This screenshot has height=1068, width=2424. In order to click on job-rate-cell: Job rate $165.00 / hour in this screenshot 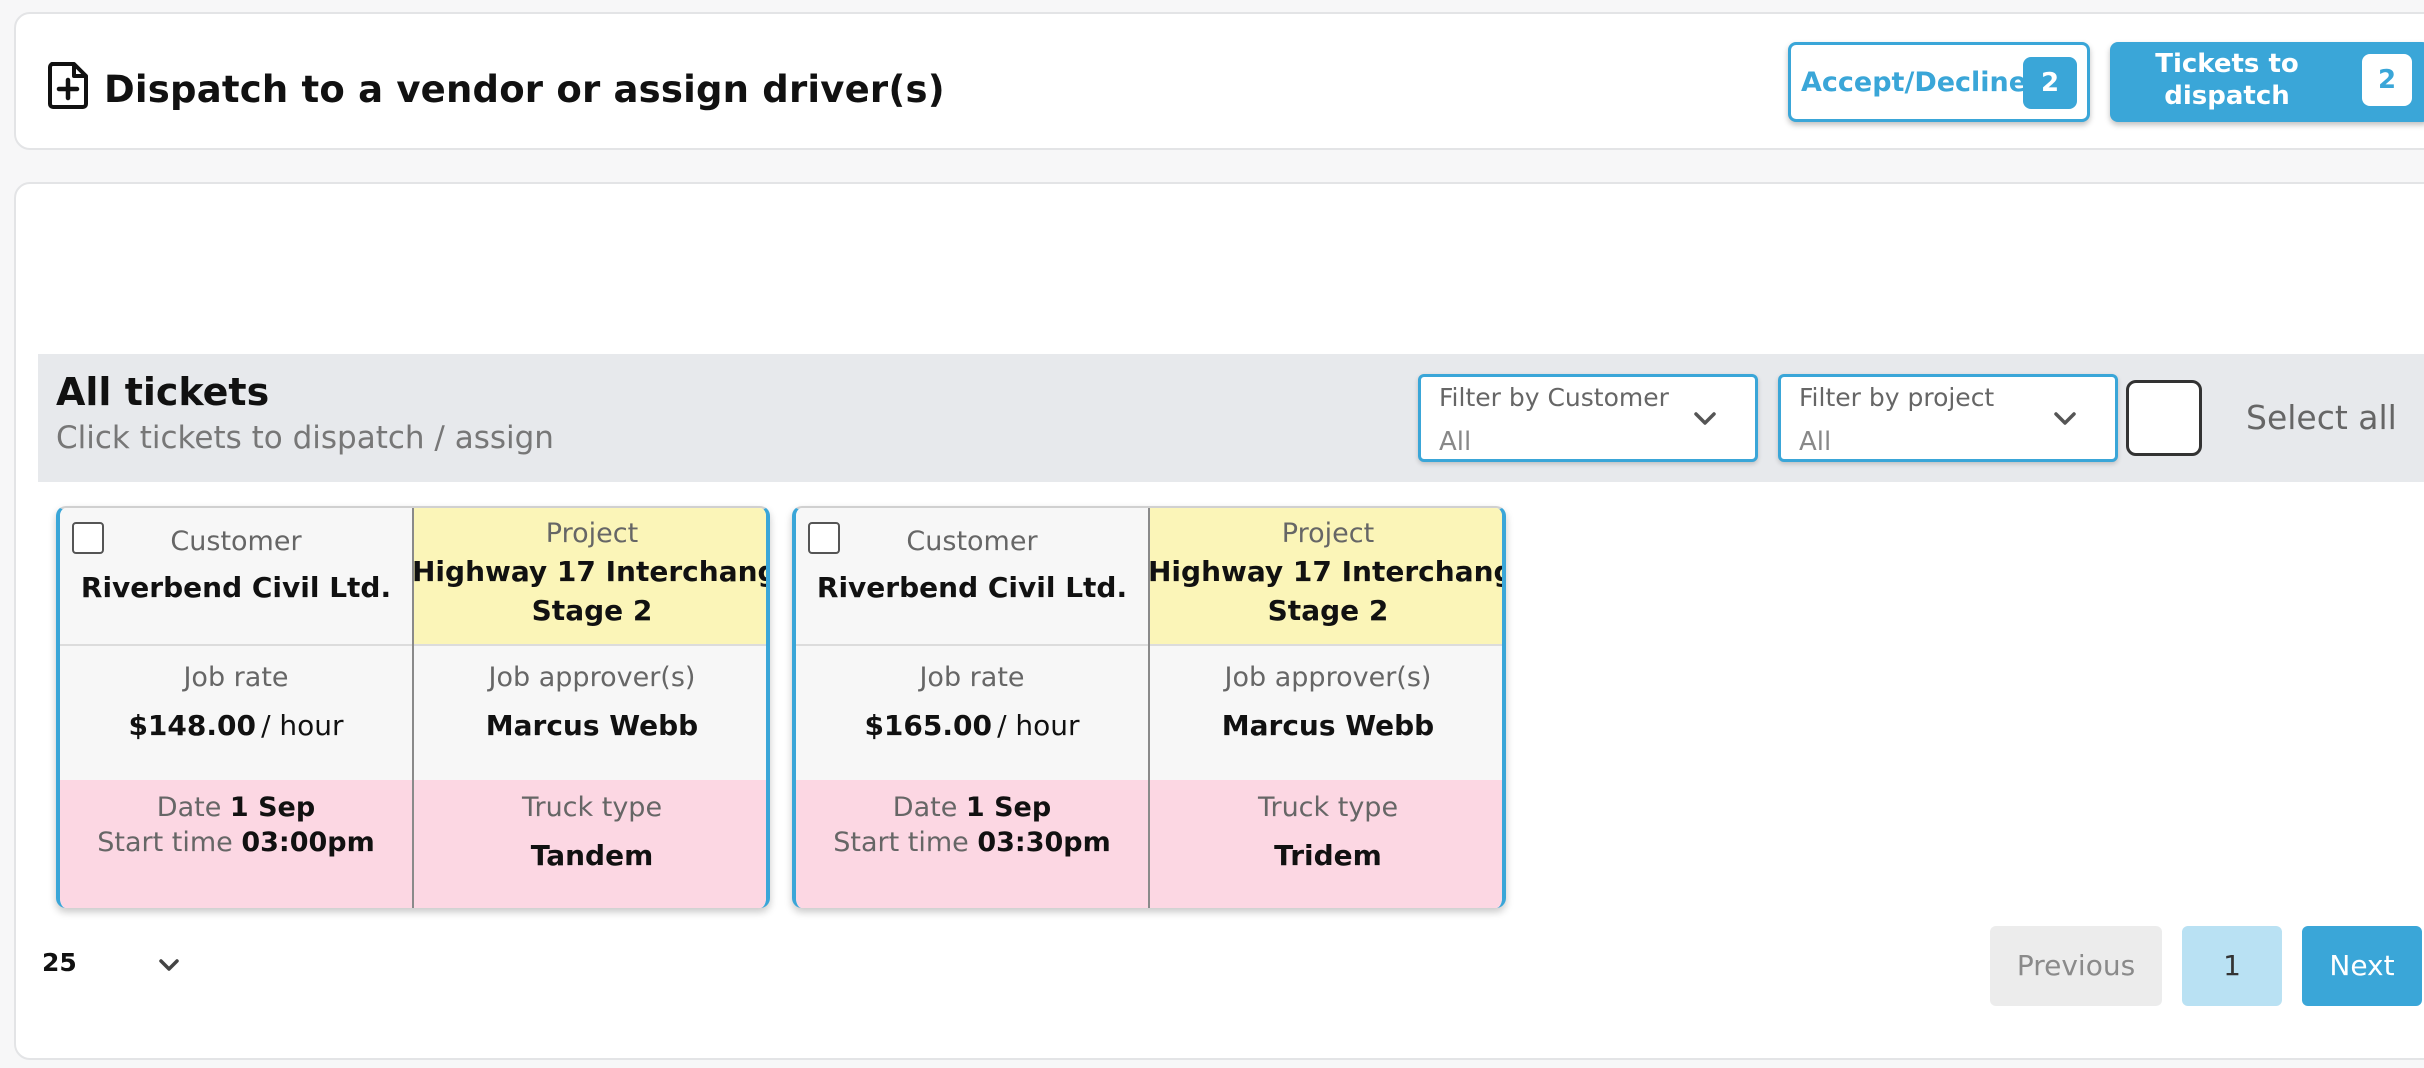, I will do `click(972, 713)`.